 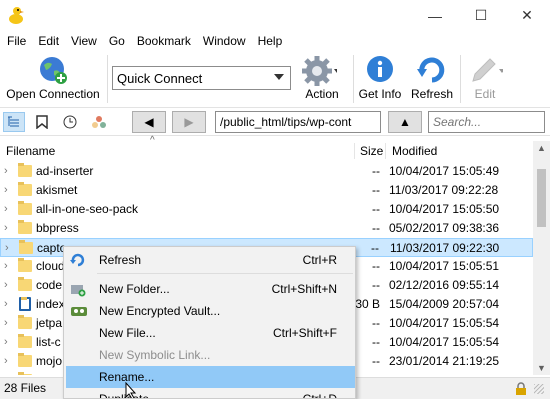 What do you see at coordinates (53, 70) in the screenshot?
I see `globe-icon` at bounding box center [53, 70].